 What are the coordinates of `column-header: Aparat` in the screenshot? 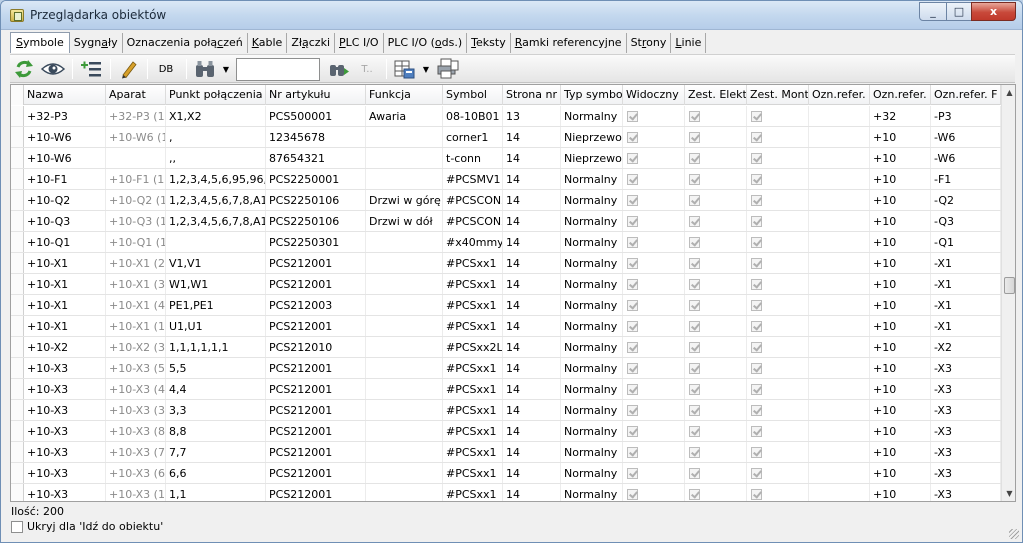 It's located at (136, 95).